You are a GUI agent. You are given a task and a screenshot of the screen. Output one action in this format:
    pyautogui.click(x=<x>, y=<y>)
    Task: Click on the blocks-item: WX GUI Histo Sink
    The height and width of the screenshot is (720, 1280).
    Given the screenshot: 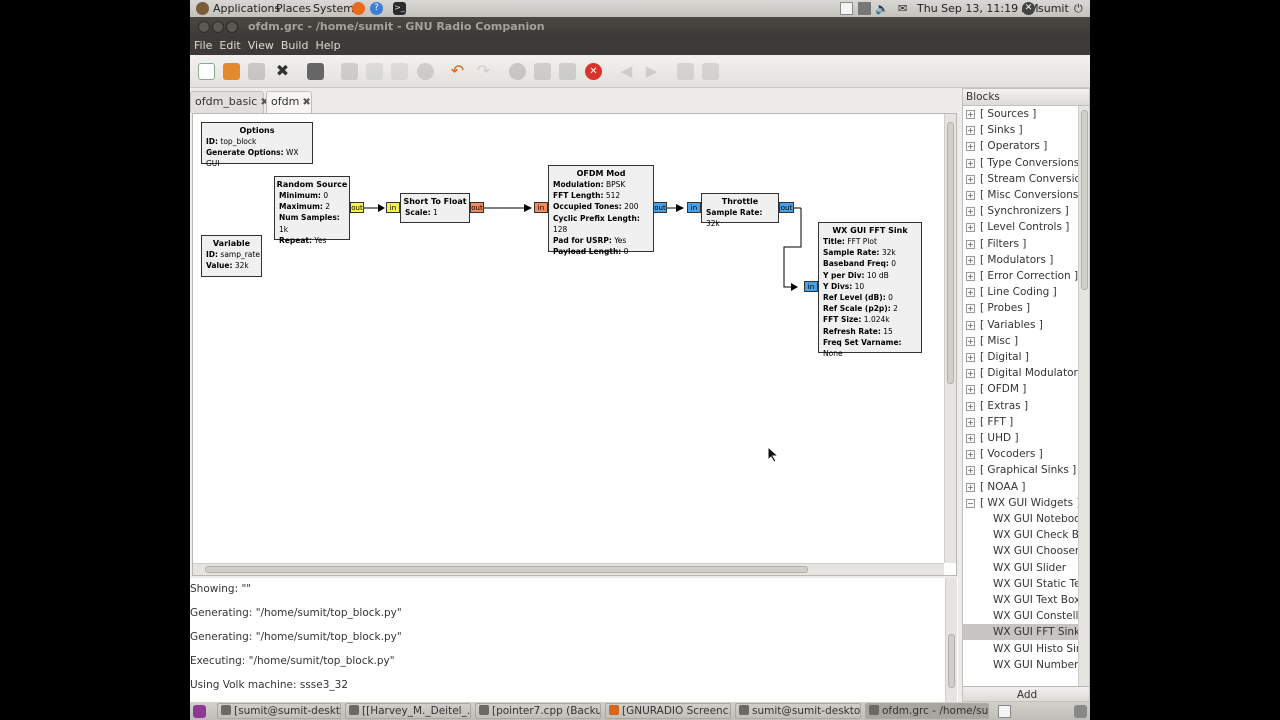 What is the action you would take?
    pyautogui.click(x=1026, y=649)
    